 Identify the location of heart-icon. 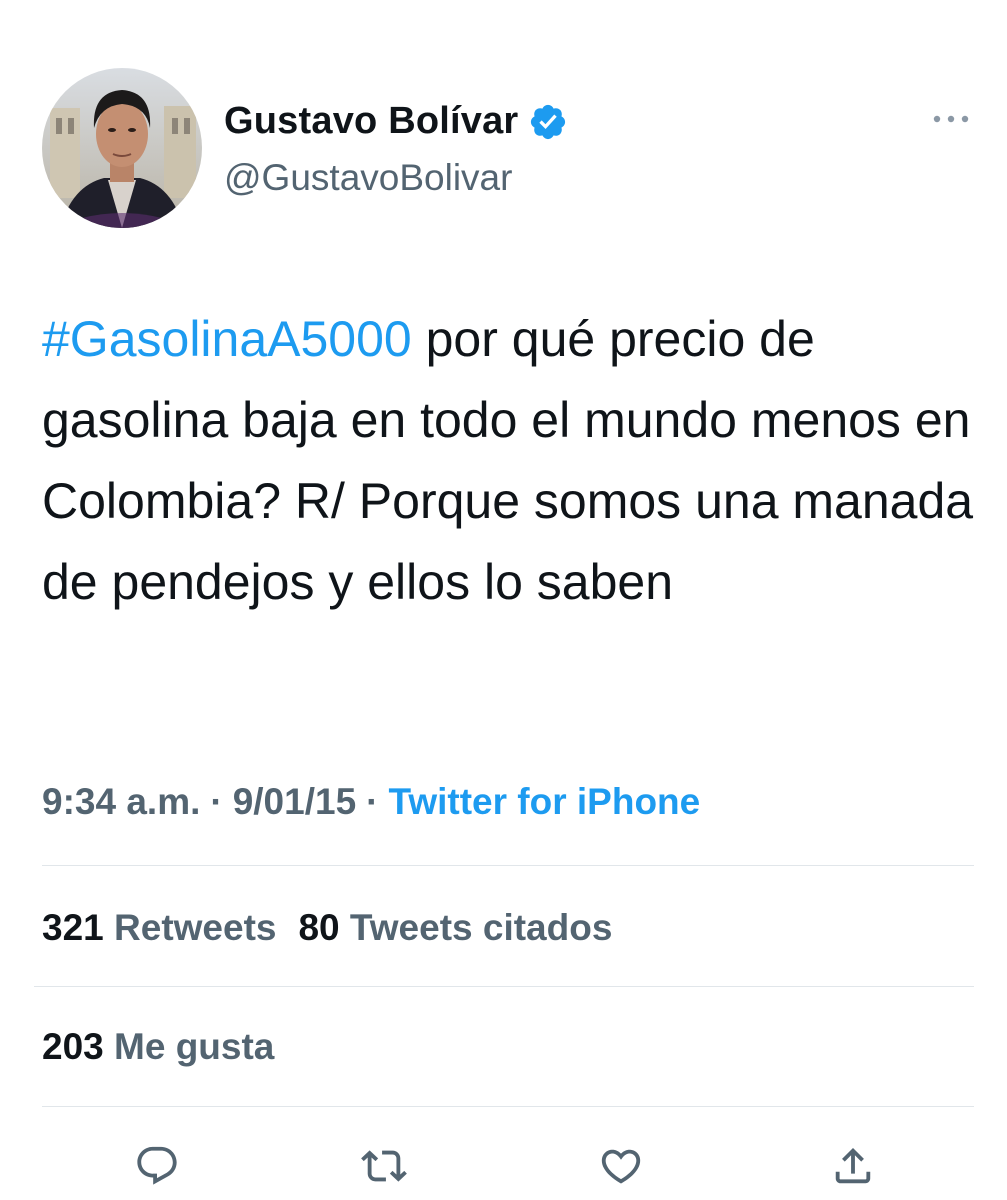
(621, 1166).